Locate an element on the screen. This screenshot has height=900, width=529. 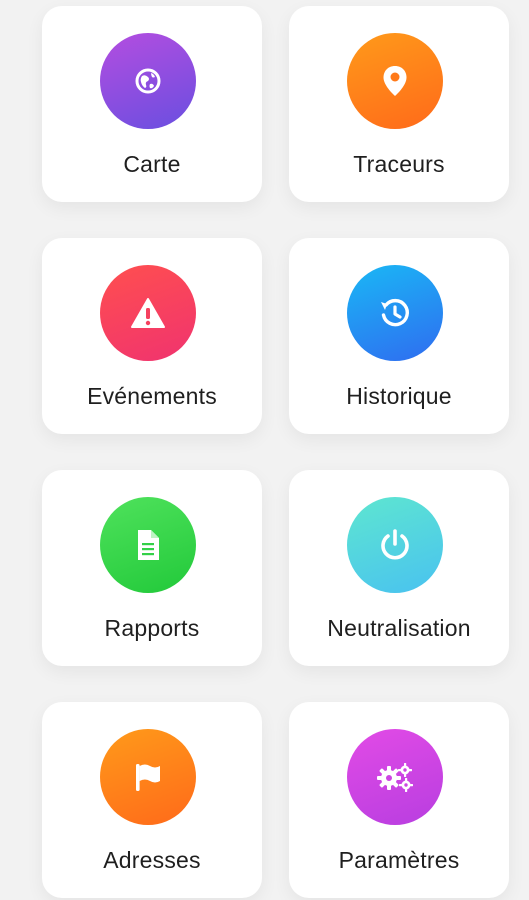
document-icon is located at coordinates (148, 545).